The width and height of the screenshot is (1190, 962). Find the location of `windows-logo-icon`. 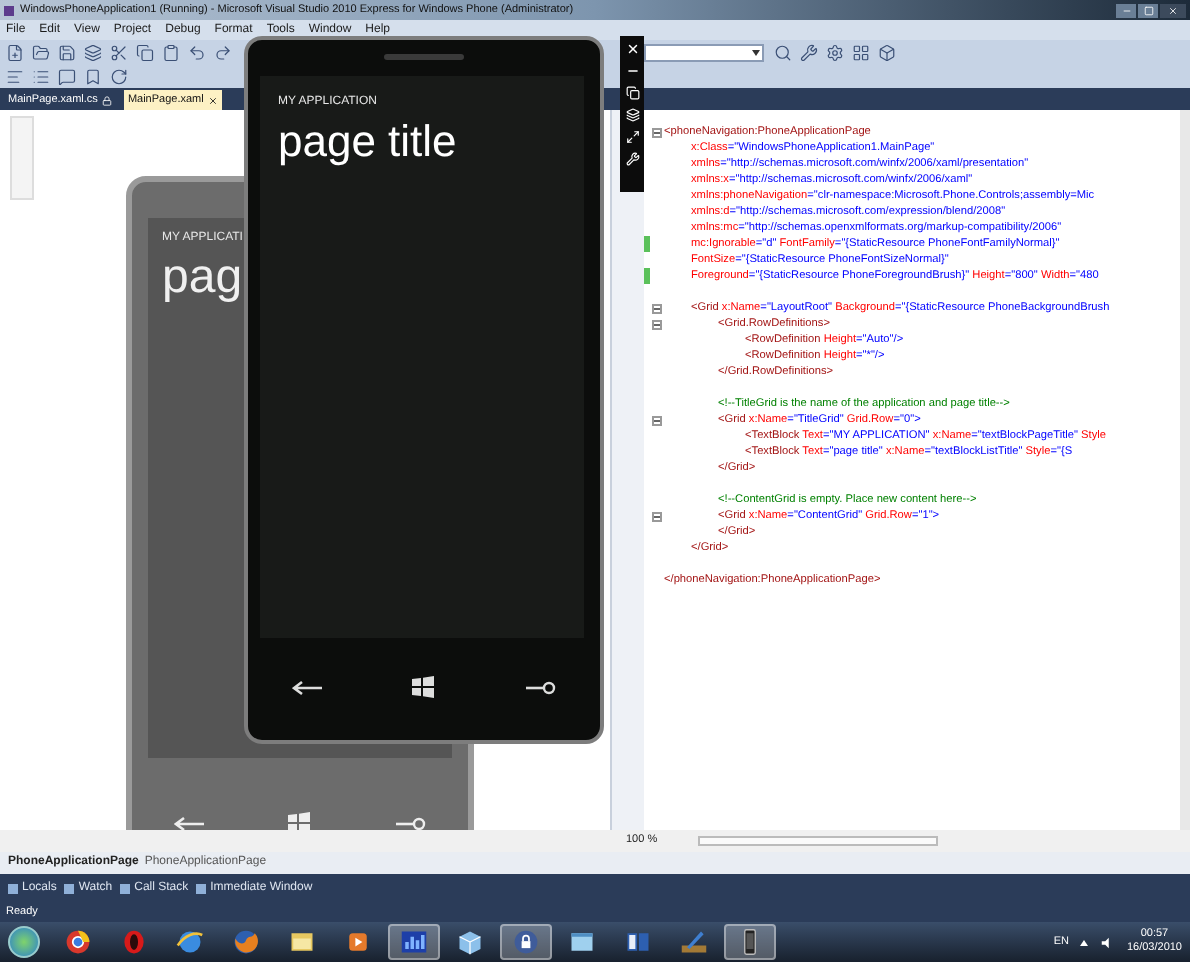

windows-logo-icon is located at coordinates (423, 687).